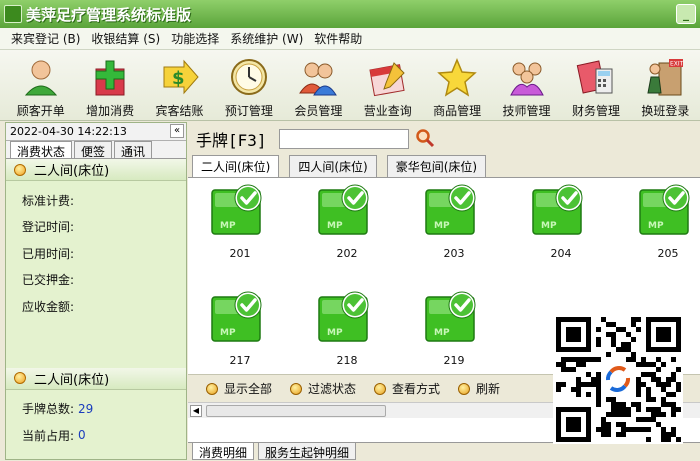 This screenshot has height=461, width=700. What do you see at coordinates (488, 389) in the screenshot?
I see `refresh-label: 刷新` at bounding box center [488, 389].